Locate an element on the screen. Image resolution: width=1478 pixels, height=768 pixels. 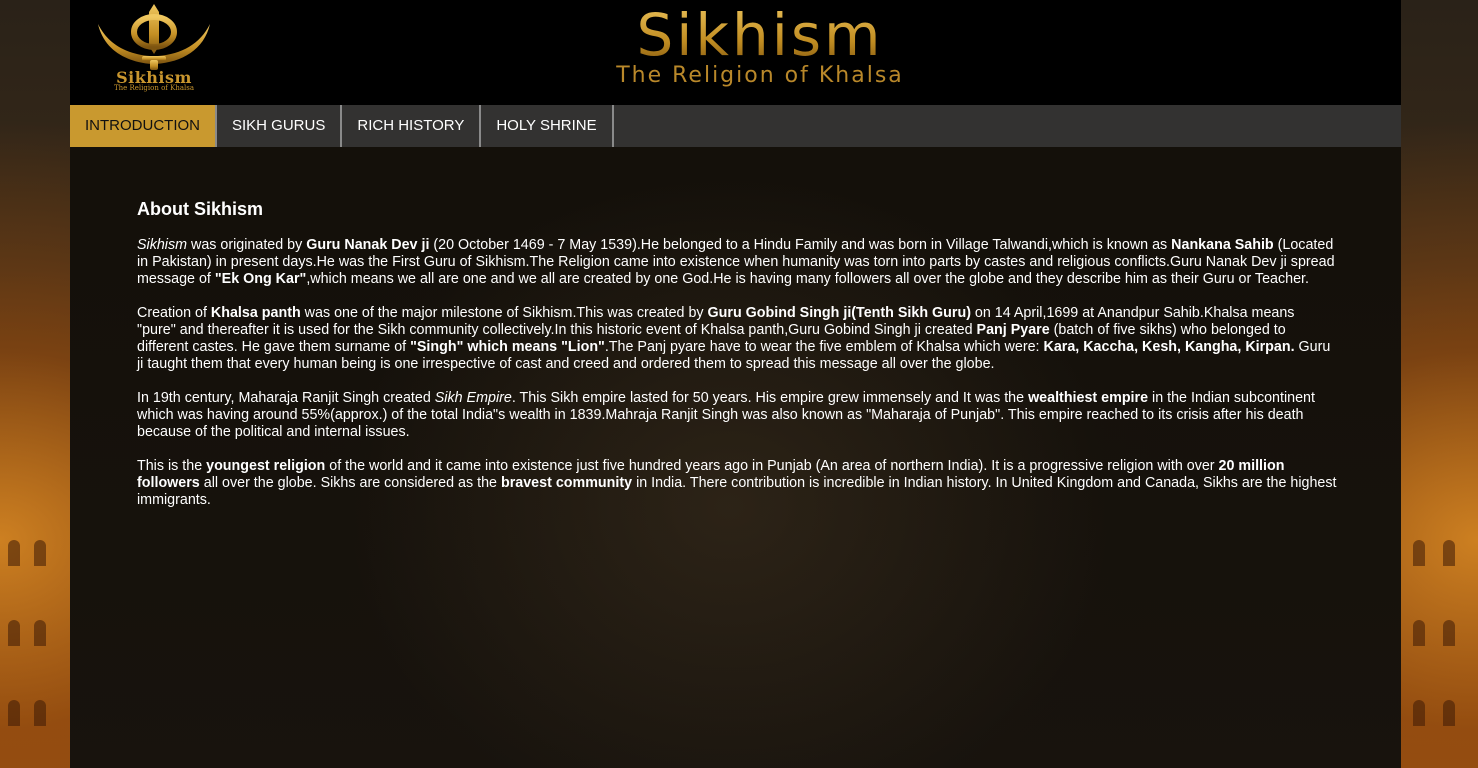
bold-text: Kara, Kaccha, Kesh, Kangha, Kirpan. is located at coordinates (1169, 347).